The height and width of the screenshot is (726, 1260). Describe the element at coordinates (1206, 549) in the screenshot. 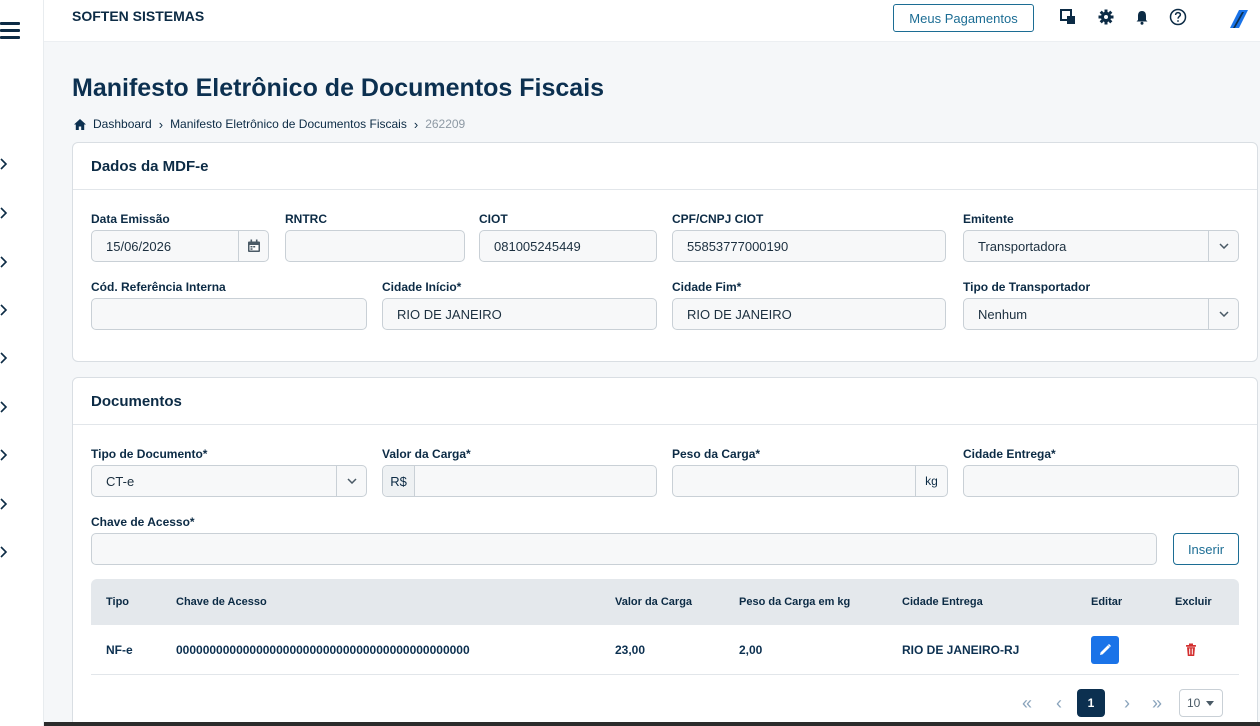

I see `insert-button: Inserir` at that location.